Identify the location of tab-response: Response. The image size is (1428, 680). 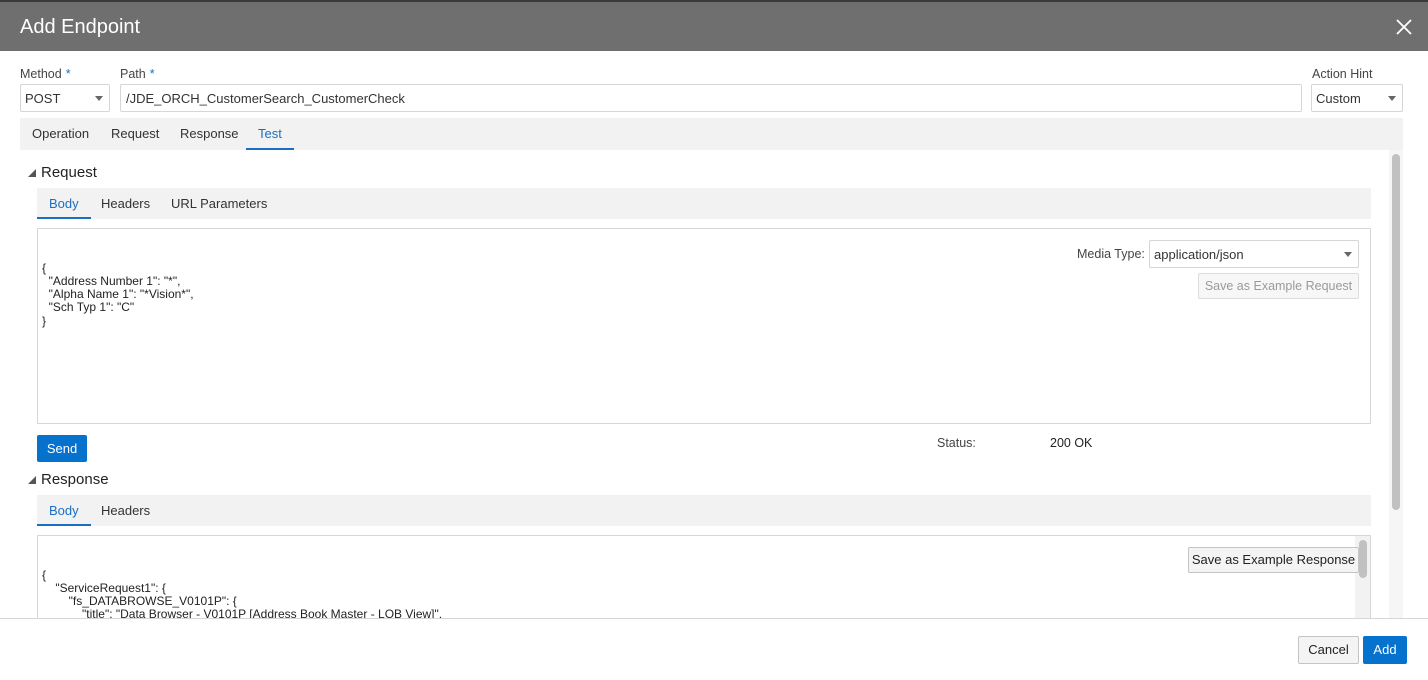
(209, 134).